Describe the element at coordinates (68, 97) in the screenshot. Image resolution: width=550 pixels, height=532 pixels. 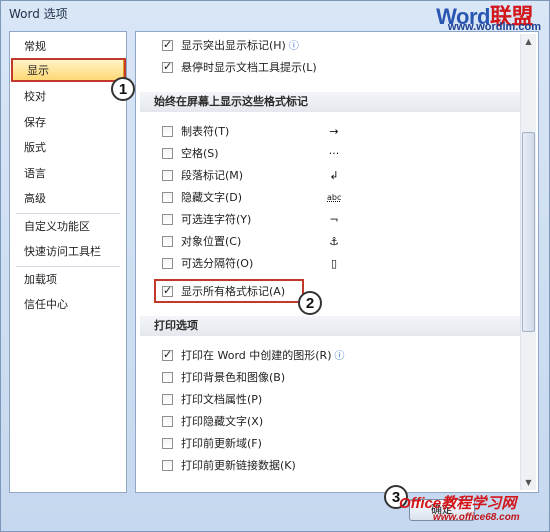
I see `nav-item-proofing: 校对` at that location.